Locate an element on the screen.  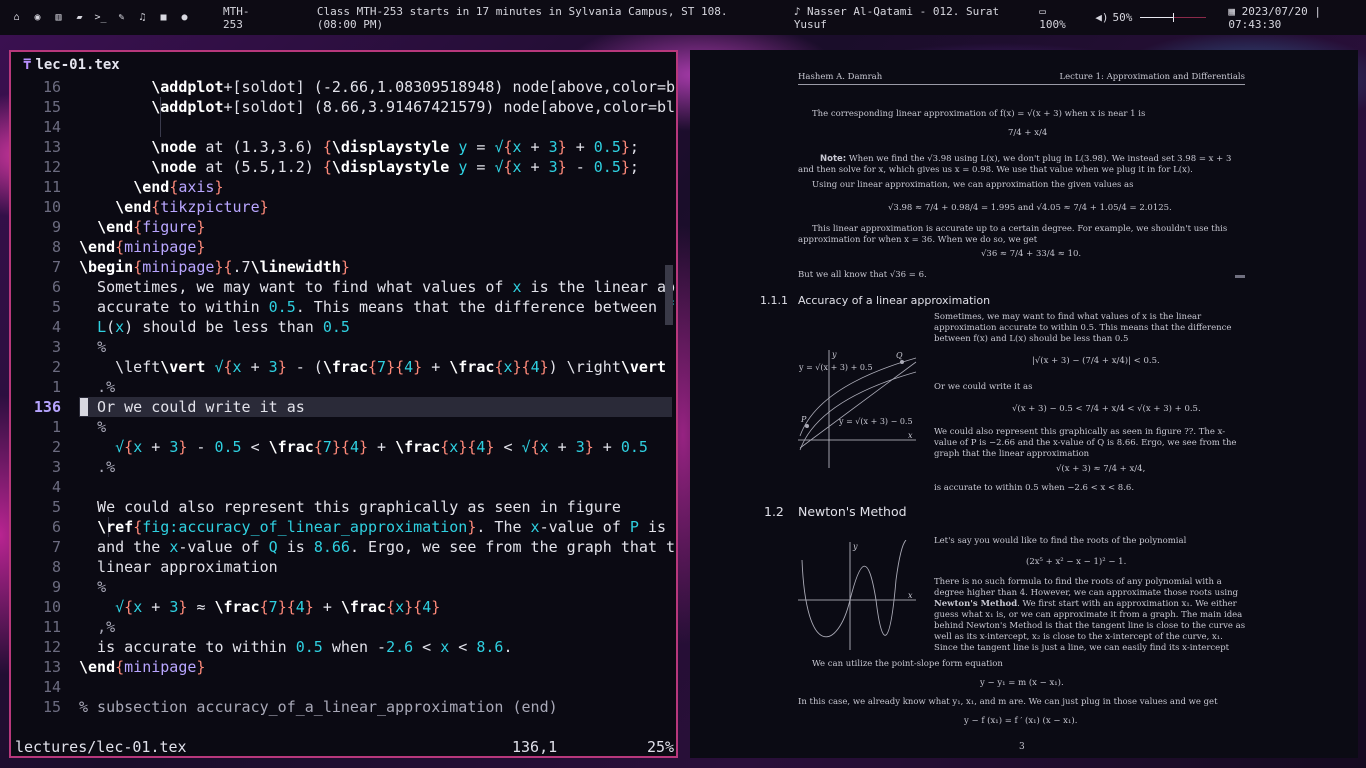
code-line: 9 \end{figure} is located at coordinates (128, 227).